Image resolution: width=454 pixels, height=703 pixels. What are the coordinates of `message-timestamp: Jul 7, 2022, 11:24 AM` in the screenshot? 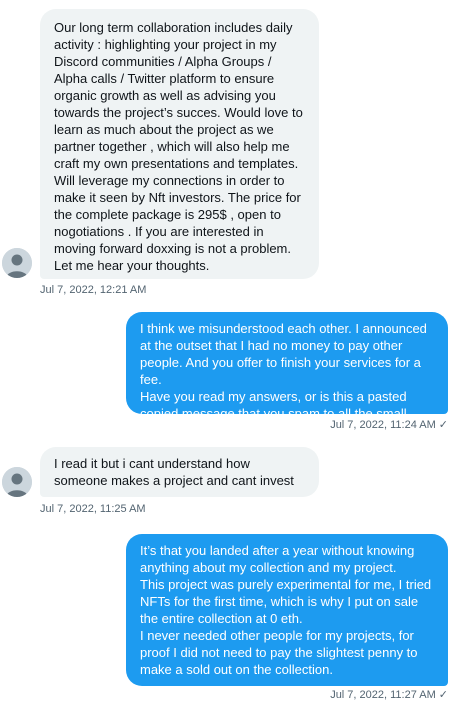 It's located at (383, 425).